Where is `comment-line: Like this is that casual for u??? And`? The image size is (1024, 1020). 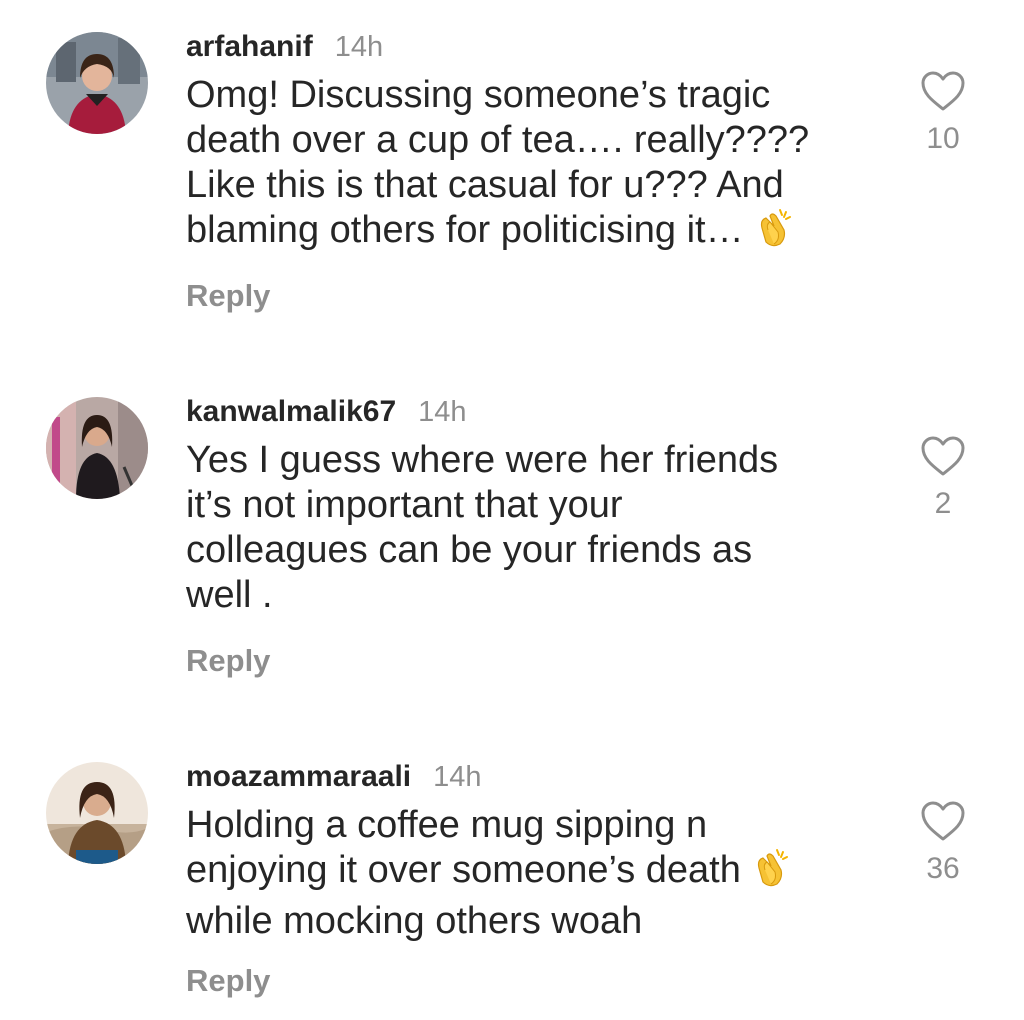
comment-line: Like this is that casual for u??? And is located at coordinates (485, 185).